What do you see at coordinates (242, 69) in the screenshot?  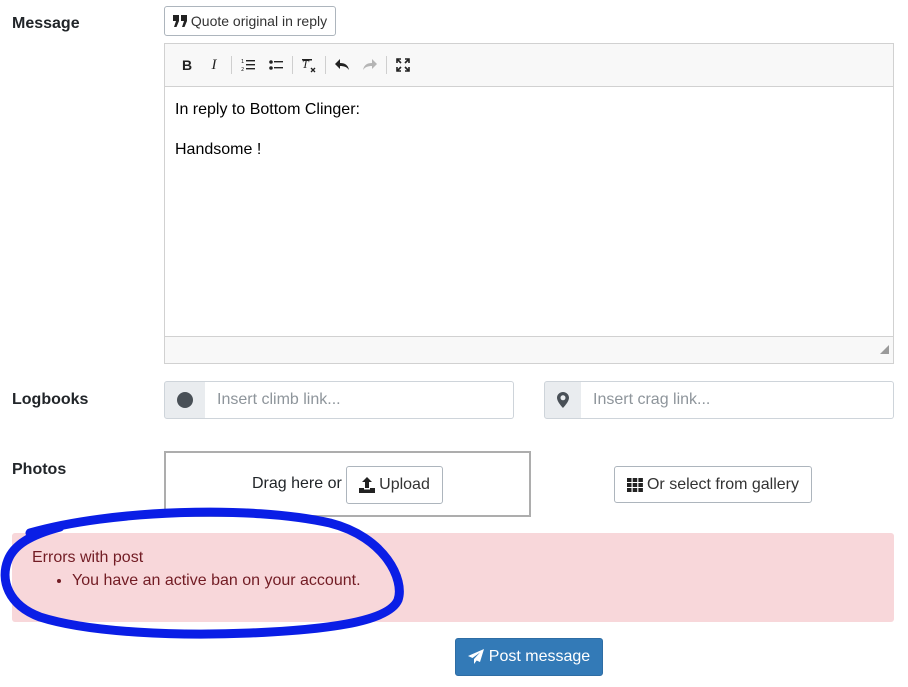 I see `svg-text: 2` at bounding box center [242, 69].